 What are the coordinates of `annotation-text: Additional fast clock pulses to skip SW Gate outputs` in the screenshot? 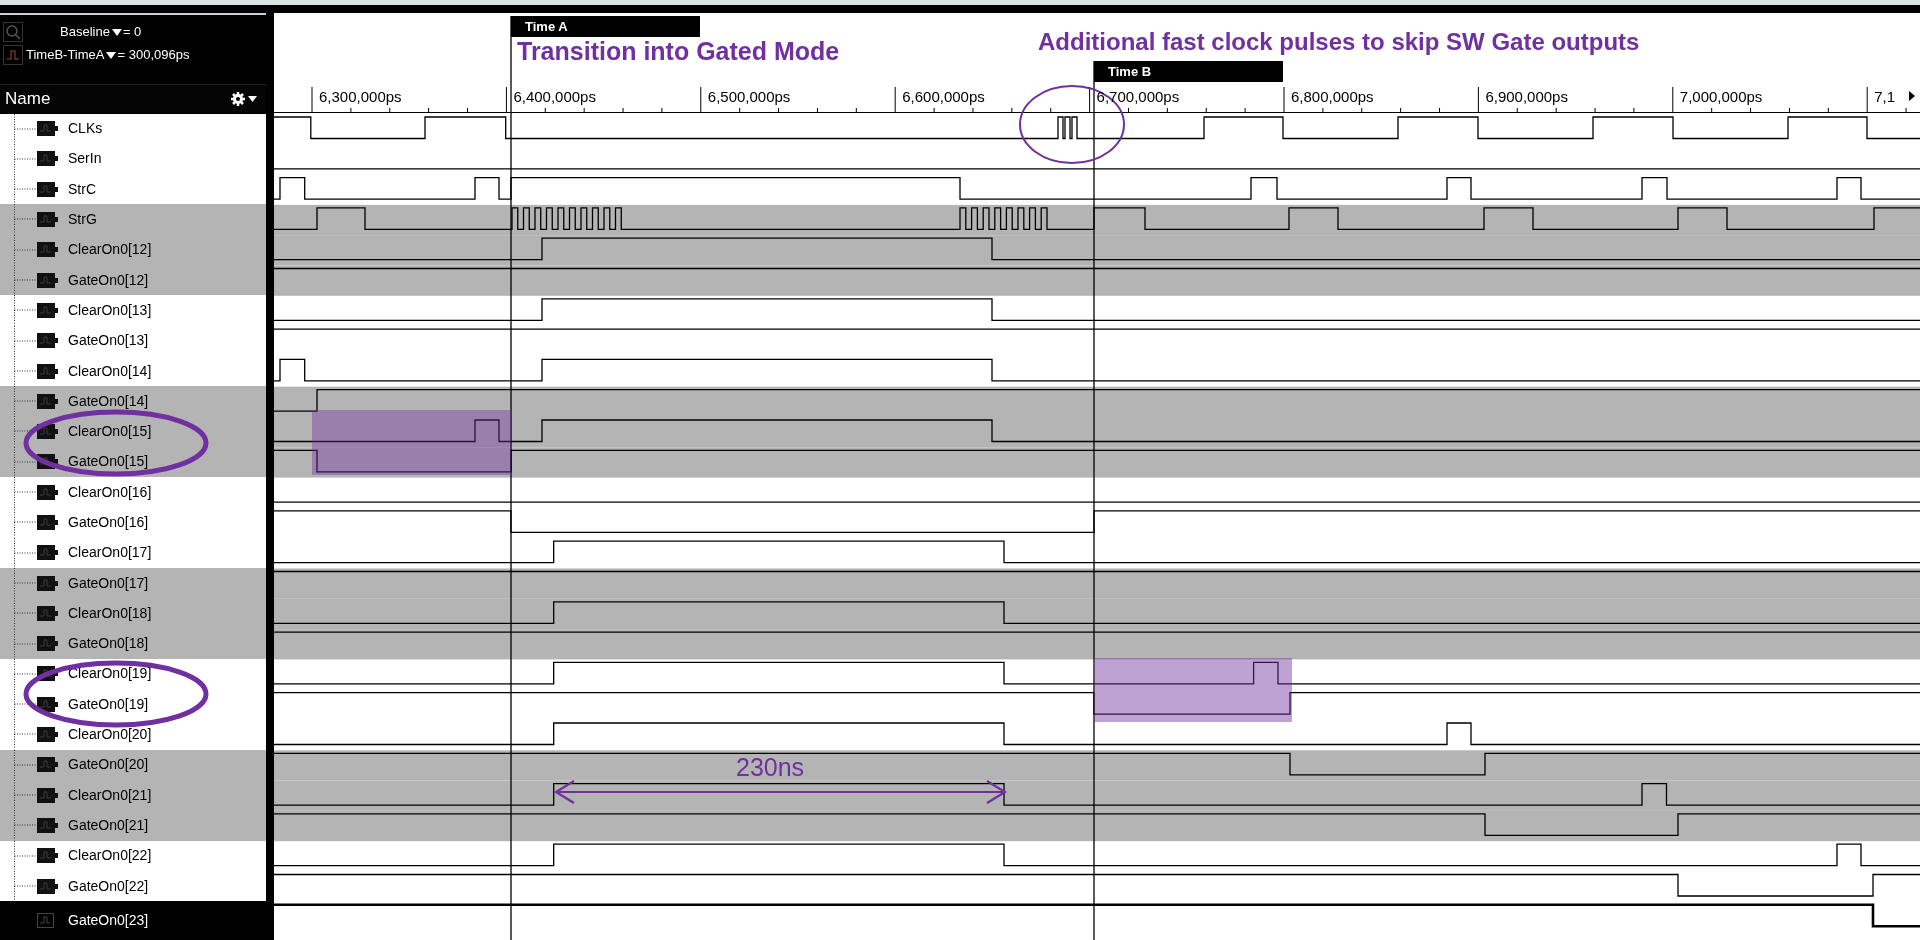 It's located at (1339, 42).